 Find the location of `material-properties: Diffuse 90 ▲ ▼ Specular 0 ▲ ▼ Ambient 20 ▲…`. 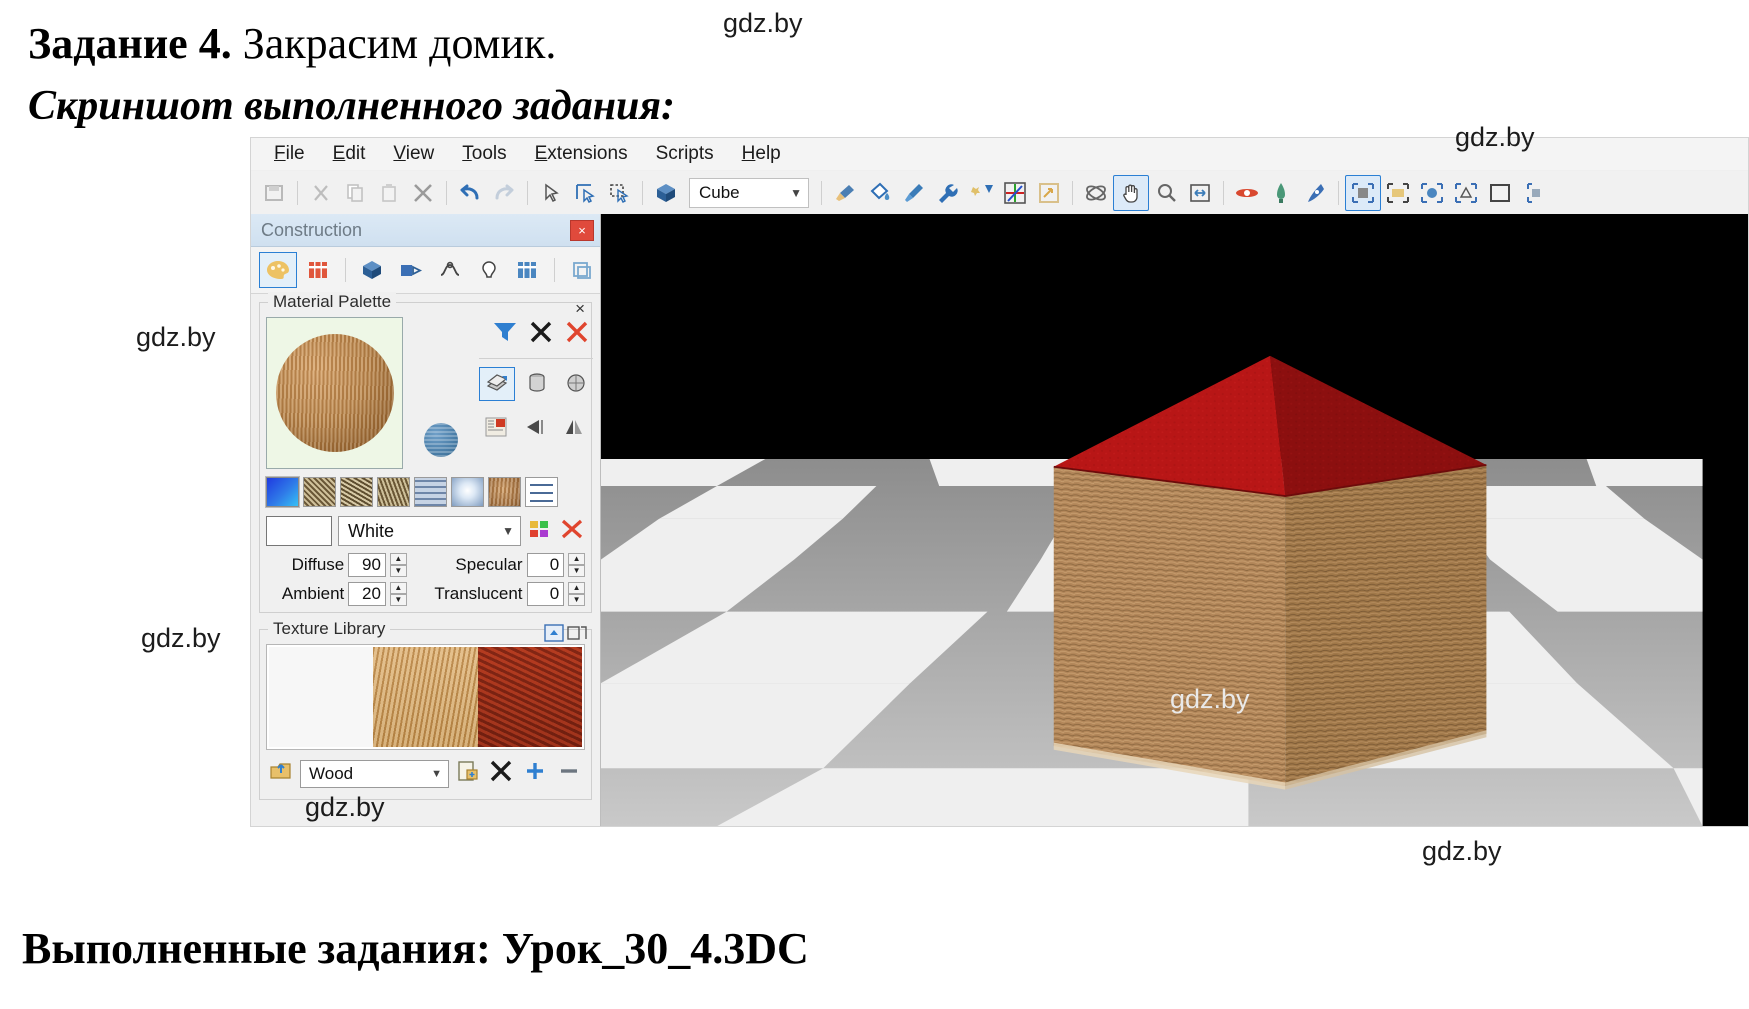

material-properties: Diffuse 90 ▲ ▼ Specular 0 ▲ ▼ Ambient 20 ▲… is located at coordinates (425, 579).